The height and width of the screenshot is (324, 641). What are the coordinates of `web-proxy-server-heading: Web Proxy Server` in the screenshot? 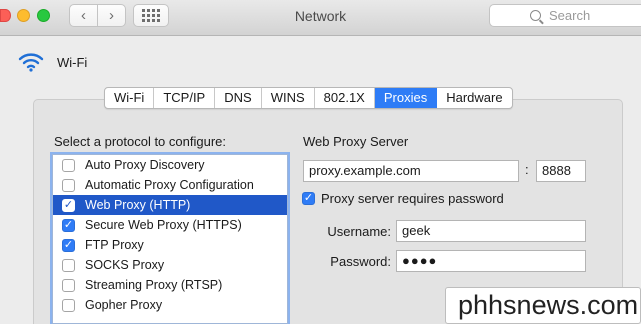 It's located at (356, 141).